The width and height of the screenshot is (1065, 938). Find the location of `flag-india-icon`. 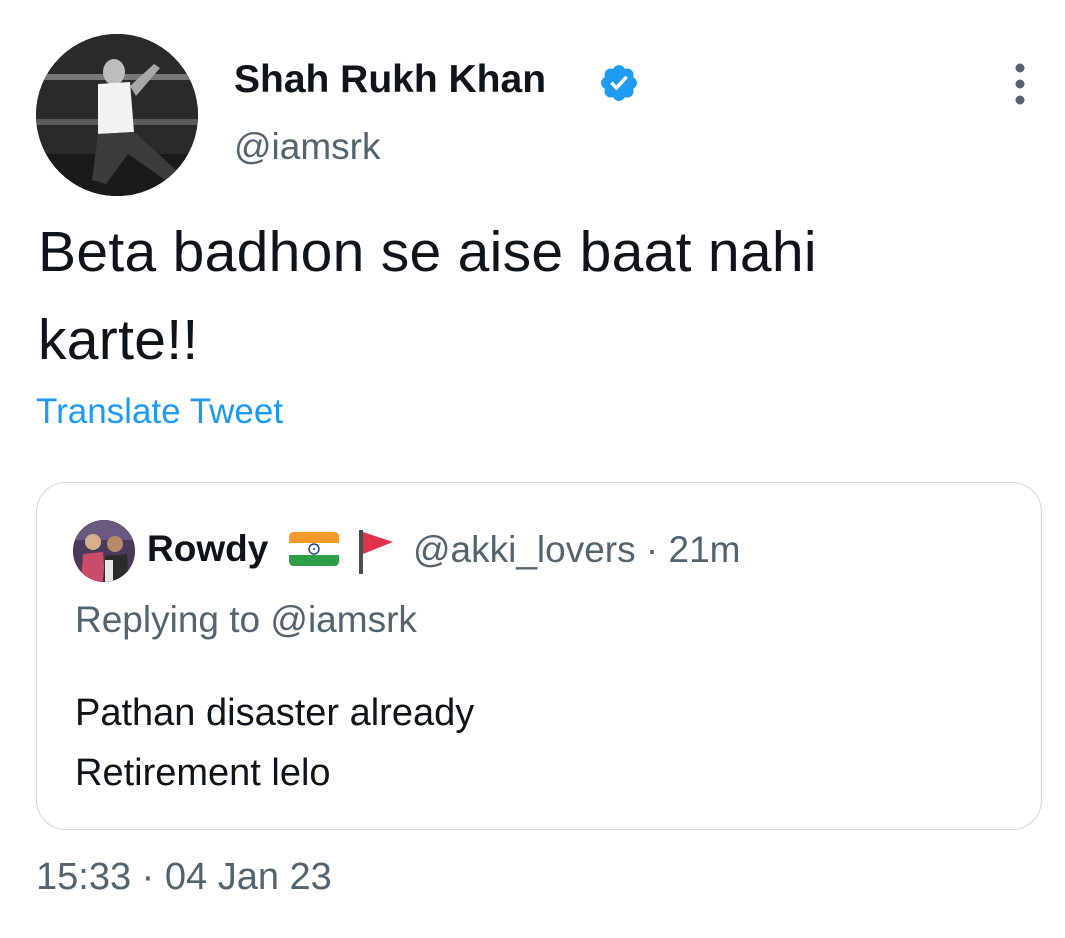

flag-india-icon is located at coordinates (314, 549).